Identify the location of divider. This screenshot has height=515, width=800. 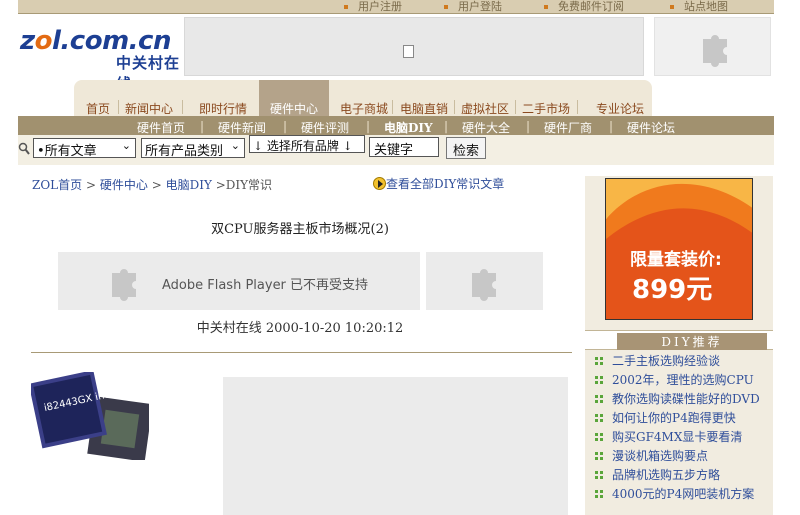
(301, 352).